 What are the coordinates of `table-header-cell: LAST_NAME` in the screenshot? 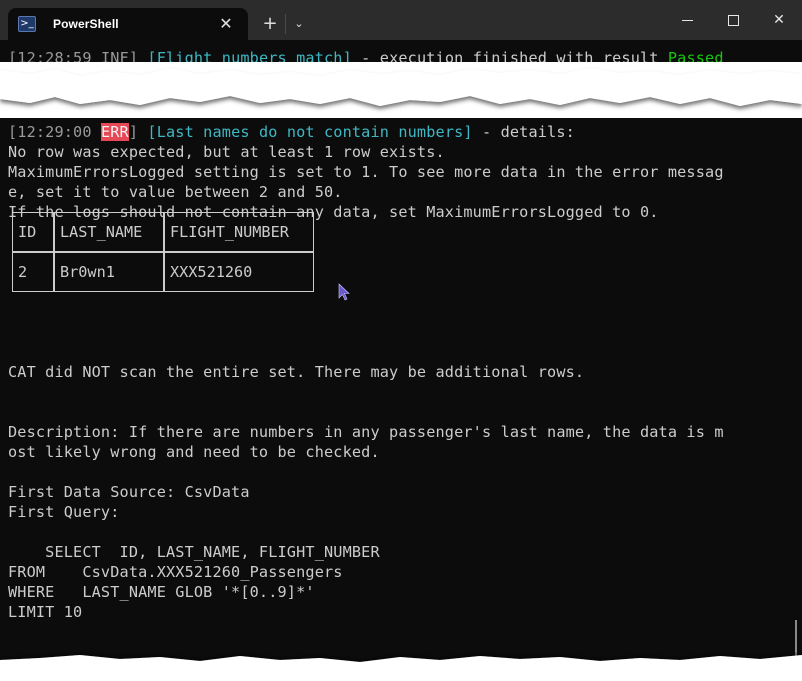 It's located at (109, 232).